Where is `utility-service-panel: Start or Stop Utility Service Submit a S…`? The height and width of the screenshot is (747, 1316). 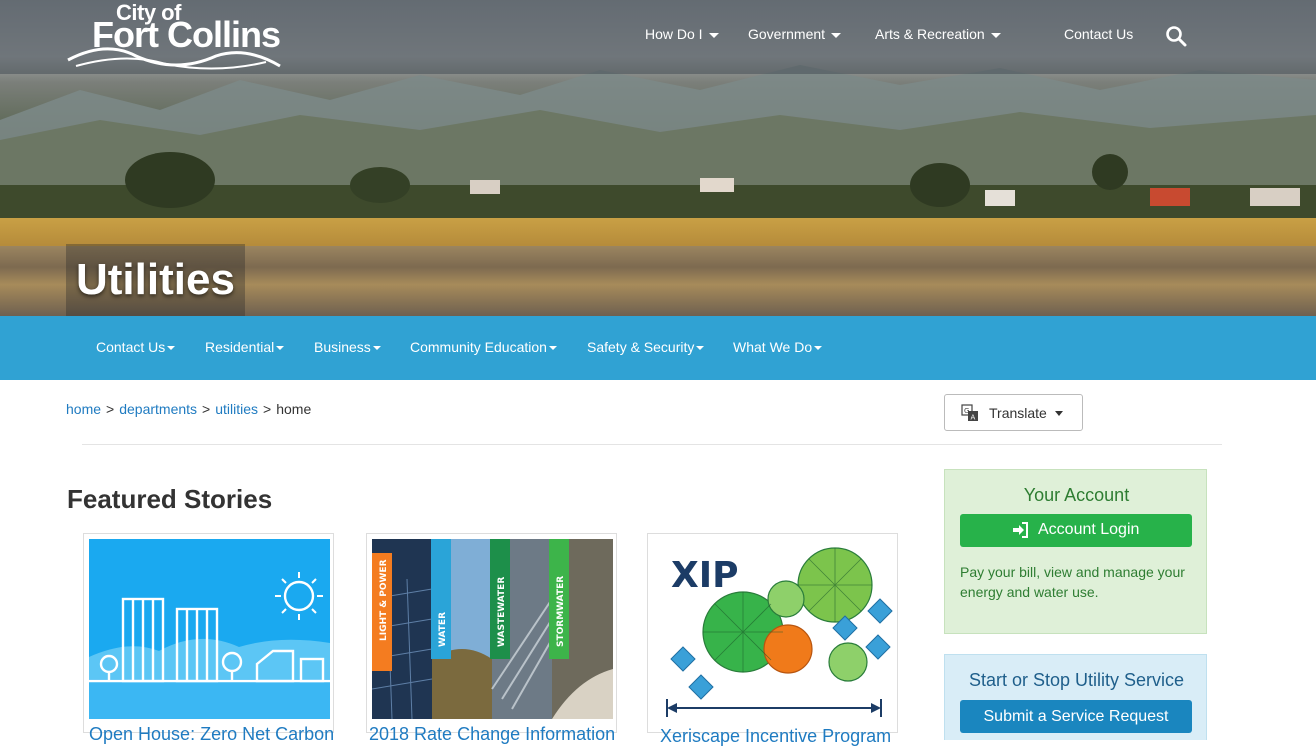
utility-service-panel: Start or Stop Utility Service Submit a S… is located at coordinates (1075, 697).